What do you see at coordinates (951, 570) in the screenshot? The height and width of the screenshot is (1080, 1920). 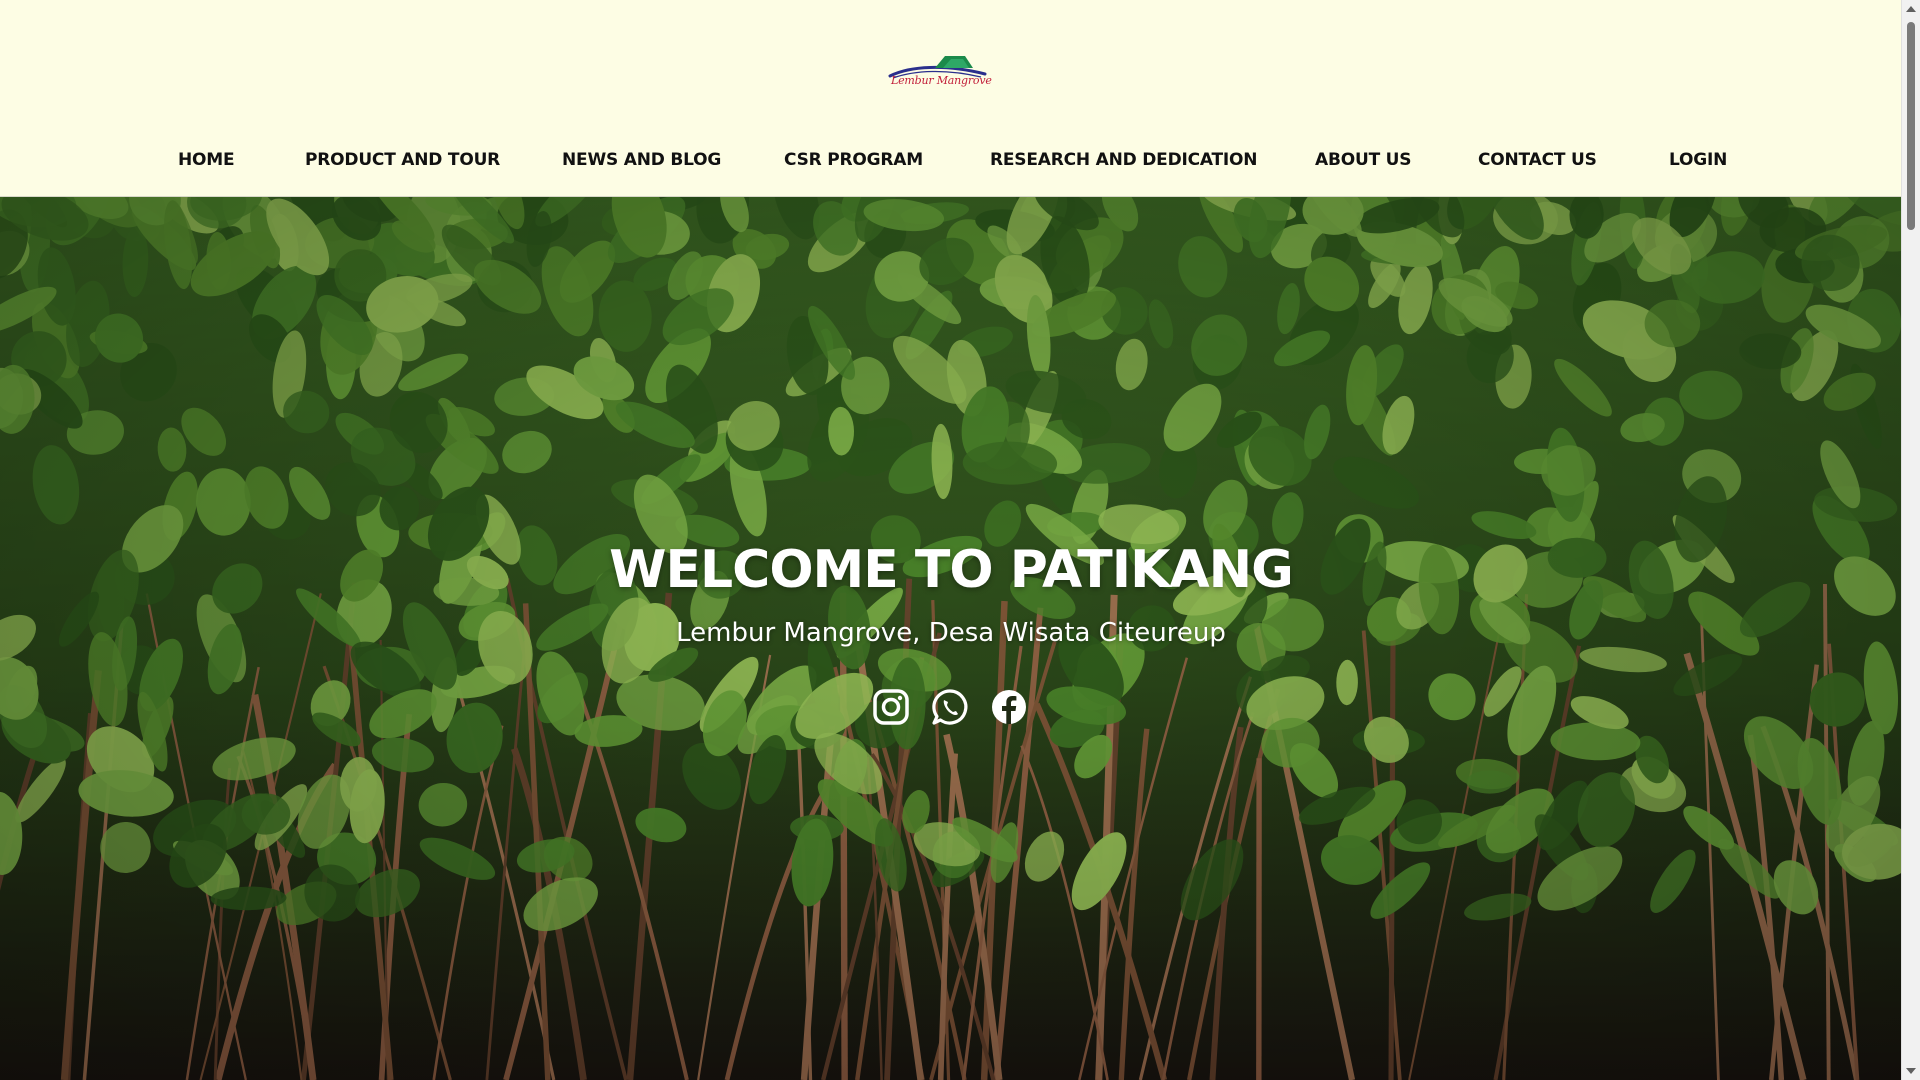 I see `hero-title: WELCOME TO PATIKANG` at bounding box center [951, 570].